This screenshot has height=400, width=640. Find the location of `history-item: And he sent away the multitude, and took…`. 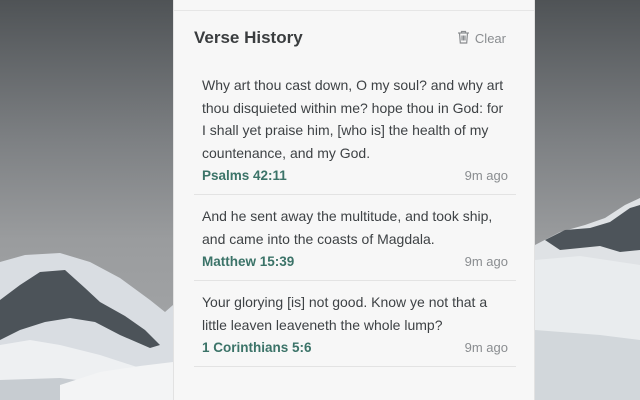

history-item: And he sent away the multitude, and took… is located at coordinates (355, 238).